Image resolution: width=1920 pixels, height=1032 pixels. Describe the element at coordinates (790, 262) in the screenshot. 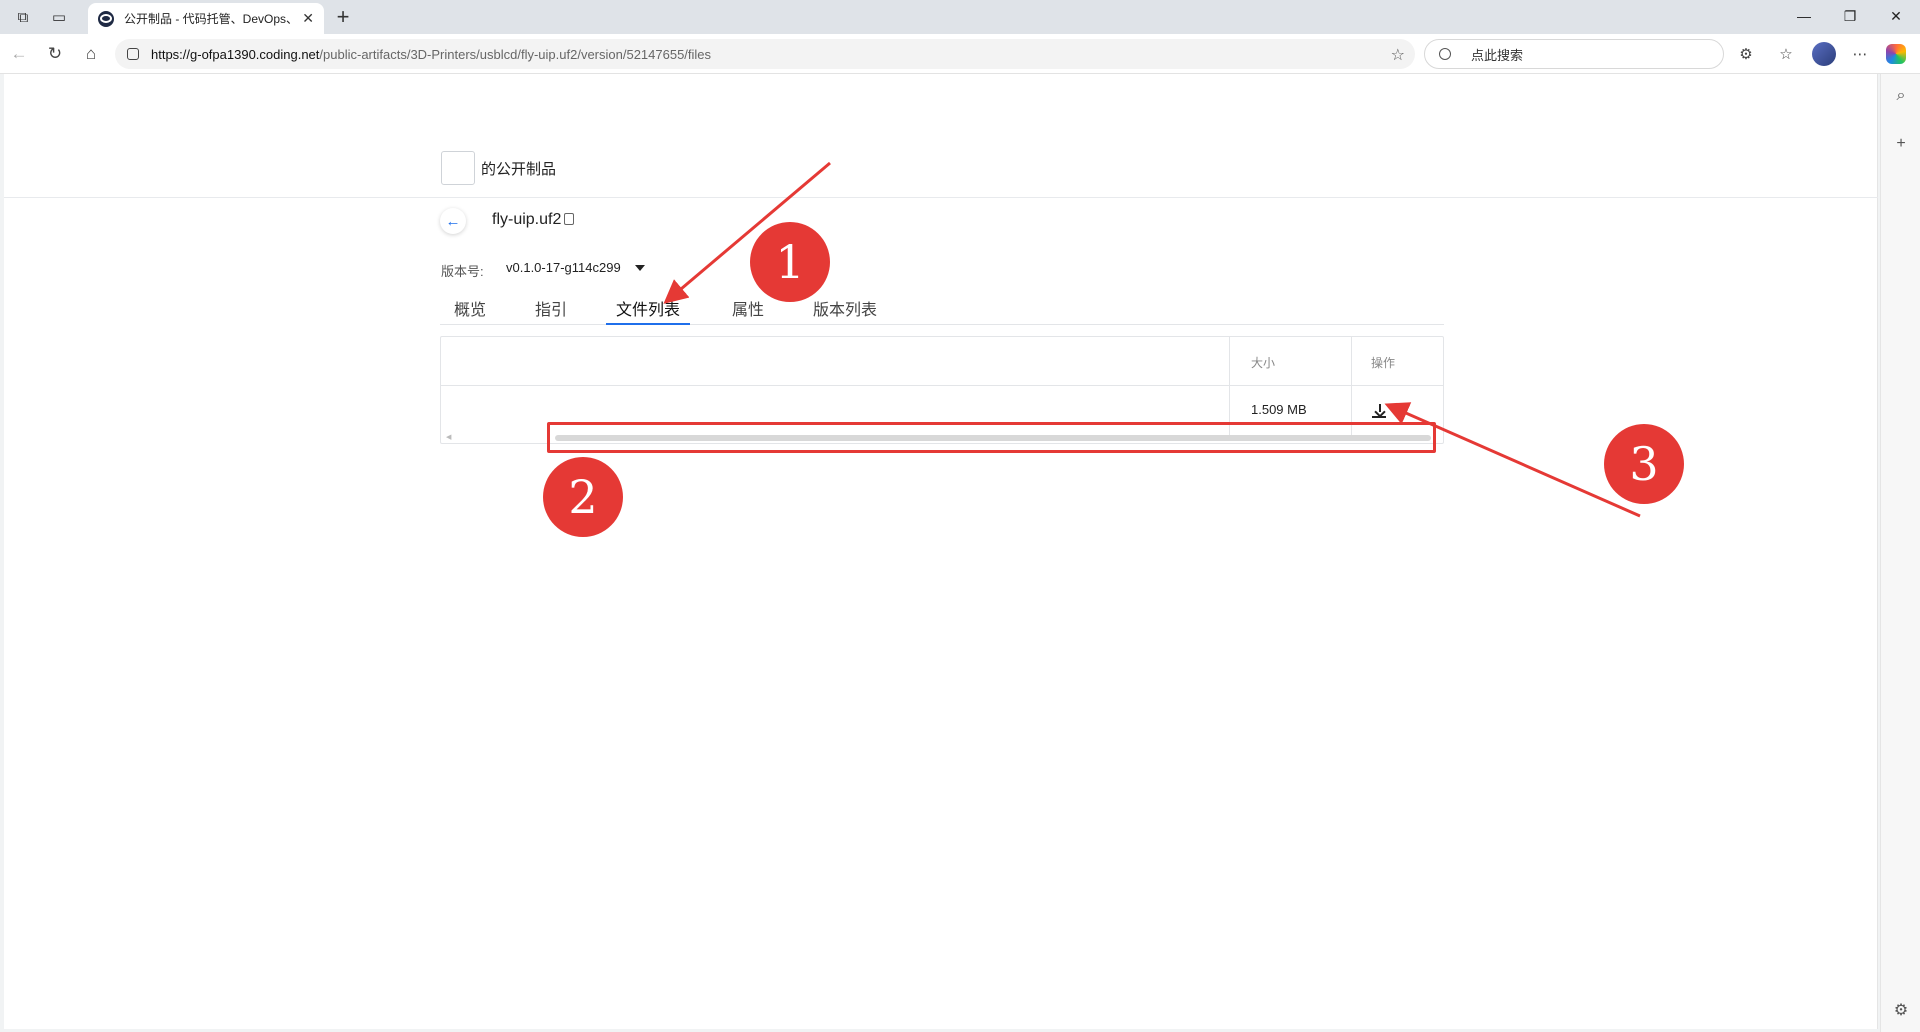

I see `annotation-badge-1: 1` at that location.